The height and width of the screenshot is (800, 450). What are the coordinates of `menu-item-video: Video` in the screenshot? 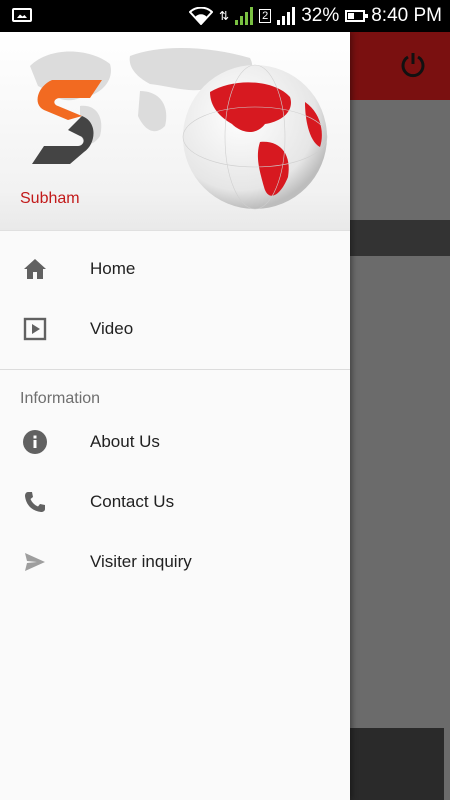 It's located at (175, 329).